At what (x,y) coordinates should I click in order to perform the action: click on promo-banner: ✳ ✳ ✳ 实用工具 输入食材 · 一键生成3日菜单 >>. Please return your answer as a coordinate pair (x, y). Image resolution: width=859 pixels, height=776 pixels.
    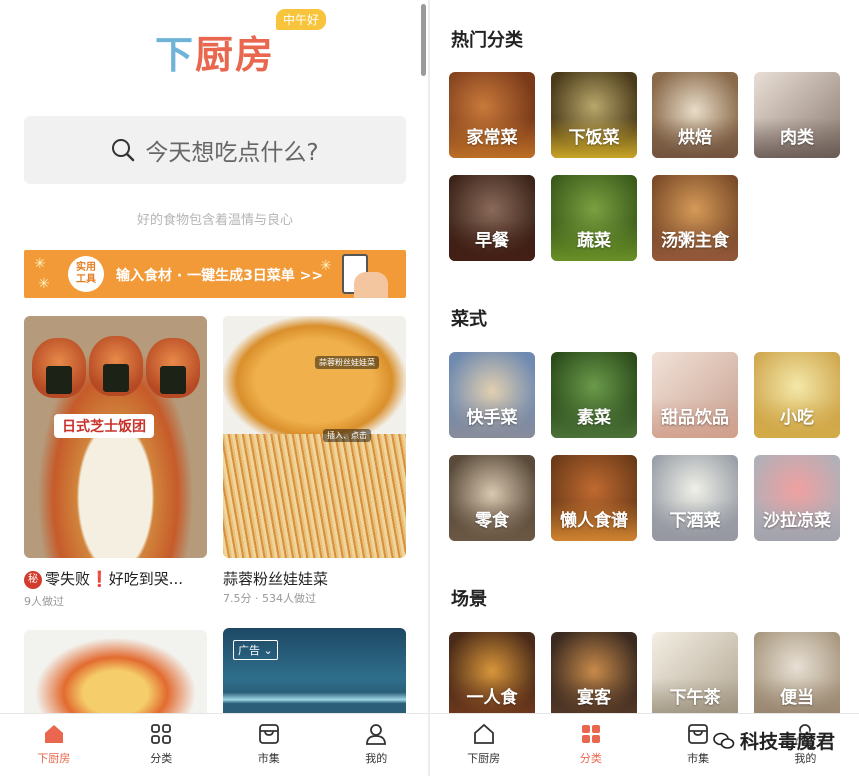
    Looking at the image, I should click on (215, 274).